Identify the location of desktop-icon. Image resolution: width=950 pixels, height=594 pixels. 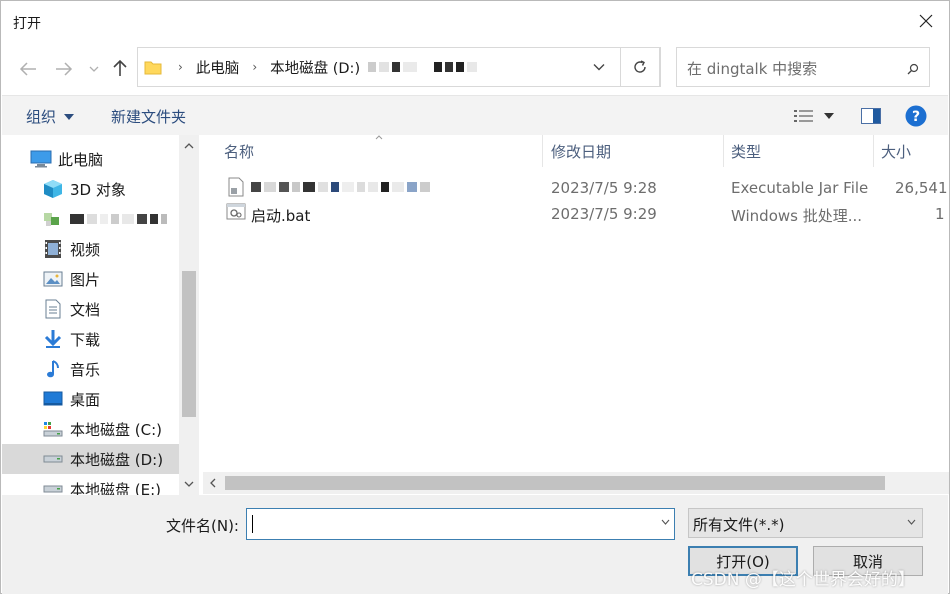
(53, 399).